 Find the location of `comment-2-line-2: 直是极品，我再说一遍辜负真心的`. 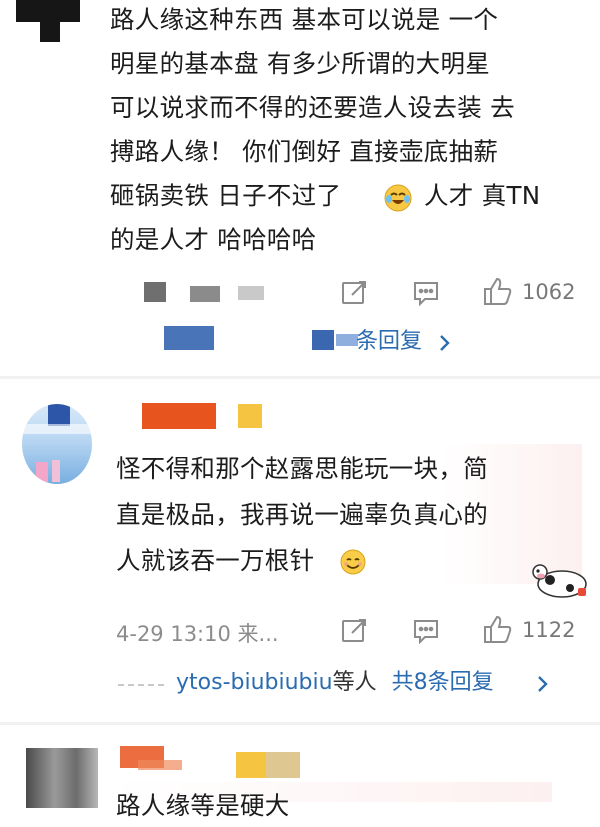

comment-2-line-2: 直是极品，我再说一遍辜负真心的 is located at coordinates (302, 514).